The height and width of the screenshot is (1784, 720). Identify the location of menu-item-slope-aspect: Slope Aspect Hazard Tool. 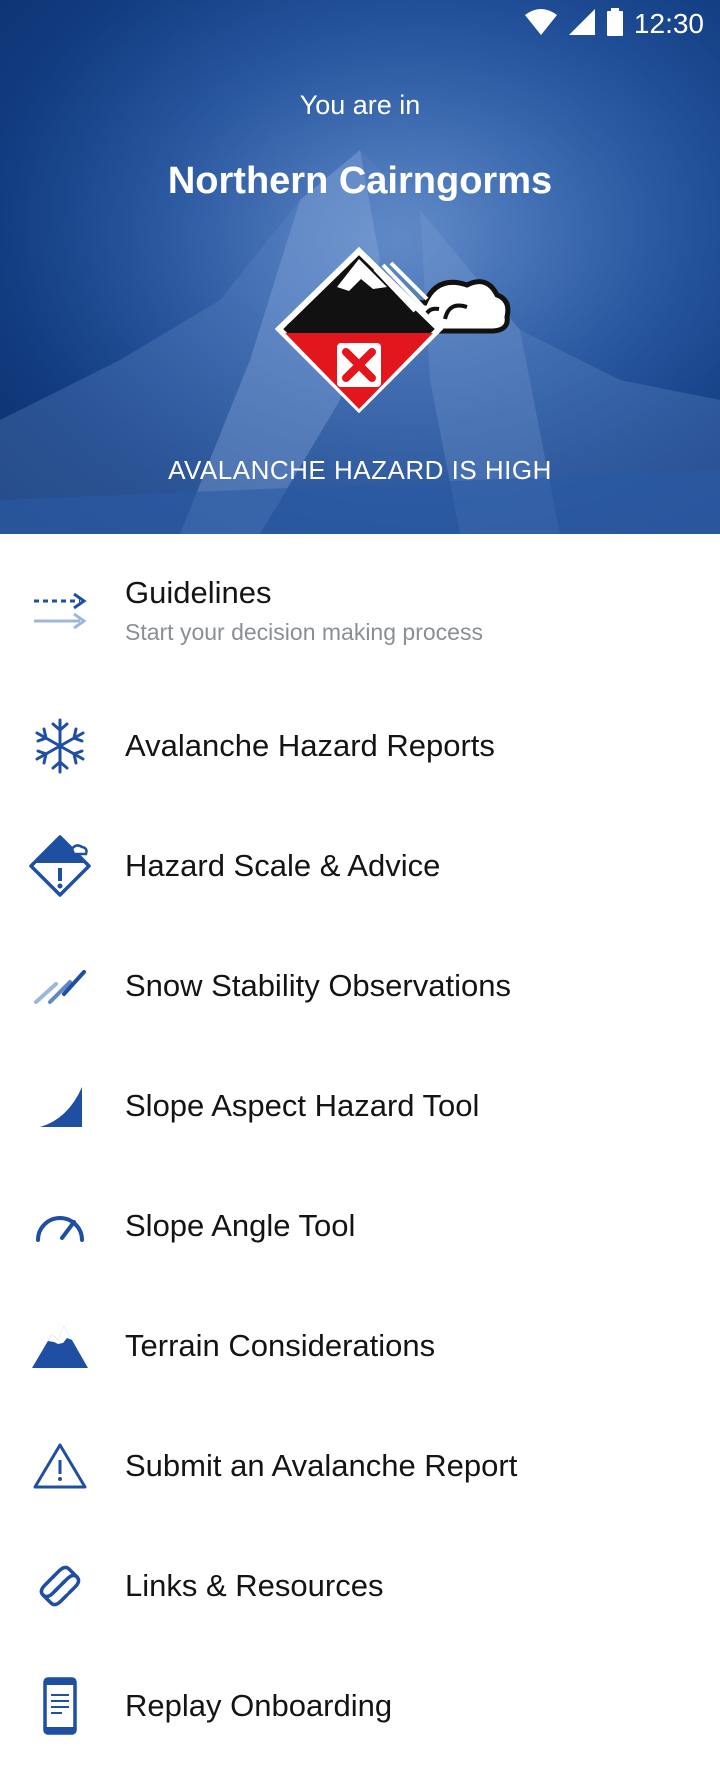
(360, 1106).